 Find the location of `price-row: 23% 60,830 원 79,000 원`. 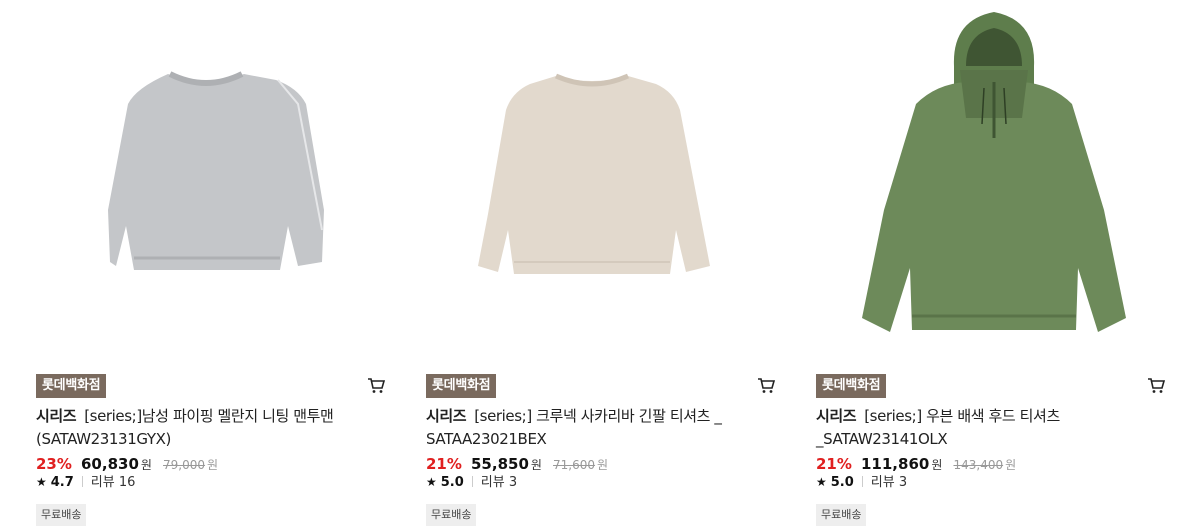

price-row: 23% 60,830 원 79,000 원 is located at coordinates (127, 464).